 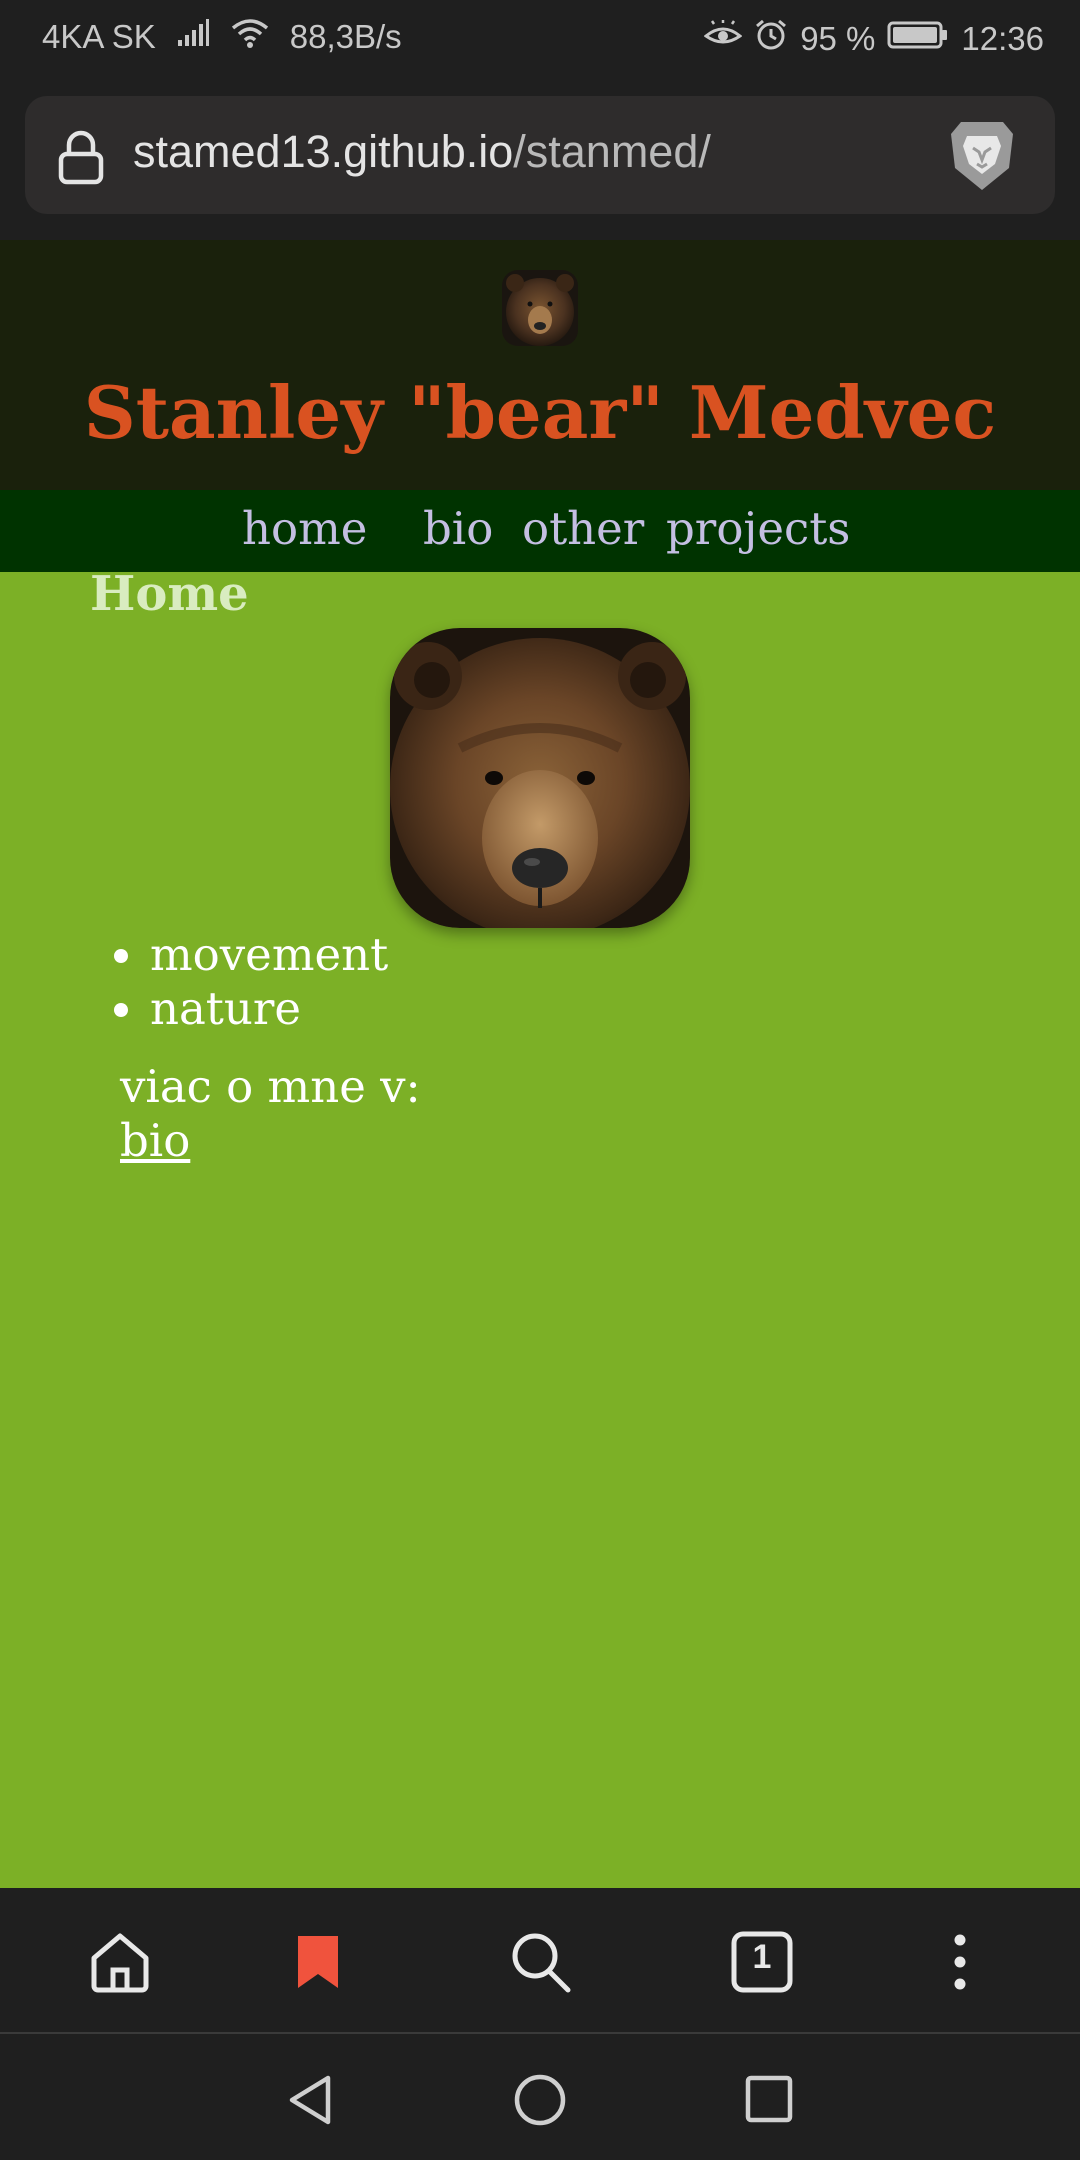 I want to click on list-item: nature, so click(x=238, y=1009).